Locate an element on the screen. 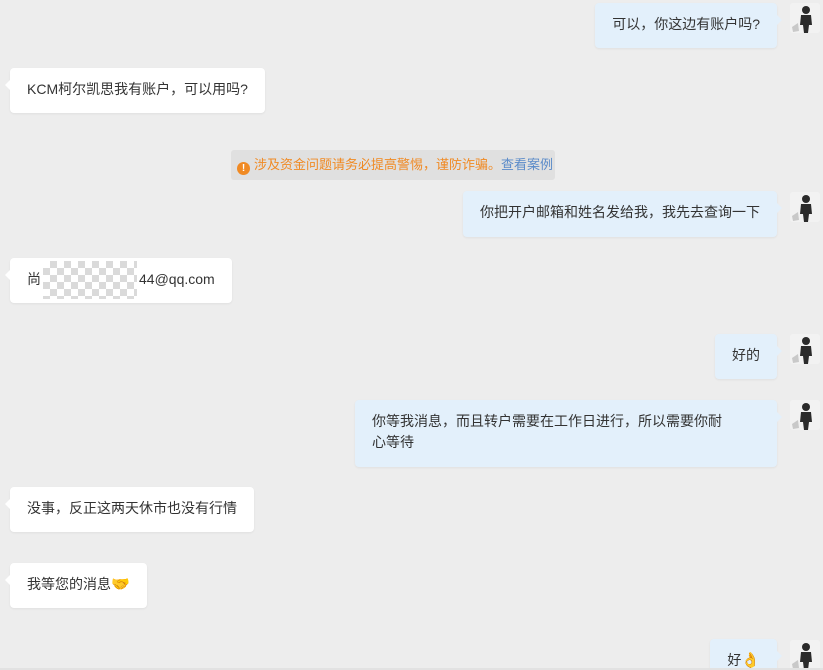  message-text: KCM柯尔凯思我有账户，可以用吗? is located at coordinates (137, 89).